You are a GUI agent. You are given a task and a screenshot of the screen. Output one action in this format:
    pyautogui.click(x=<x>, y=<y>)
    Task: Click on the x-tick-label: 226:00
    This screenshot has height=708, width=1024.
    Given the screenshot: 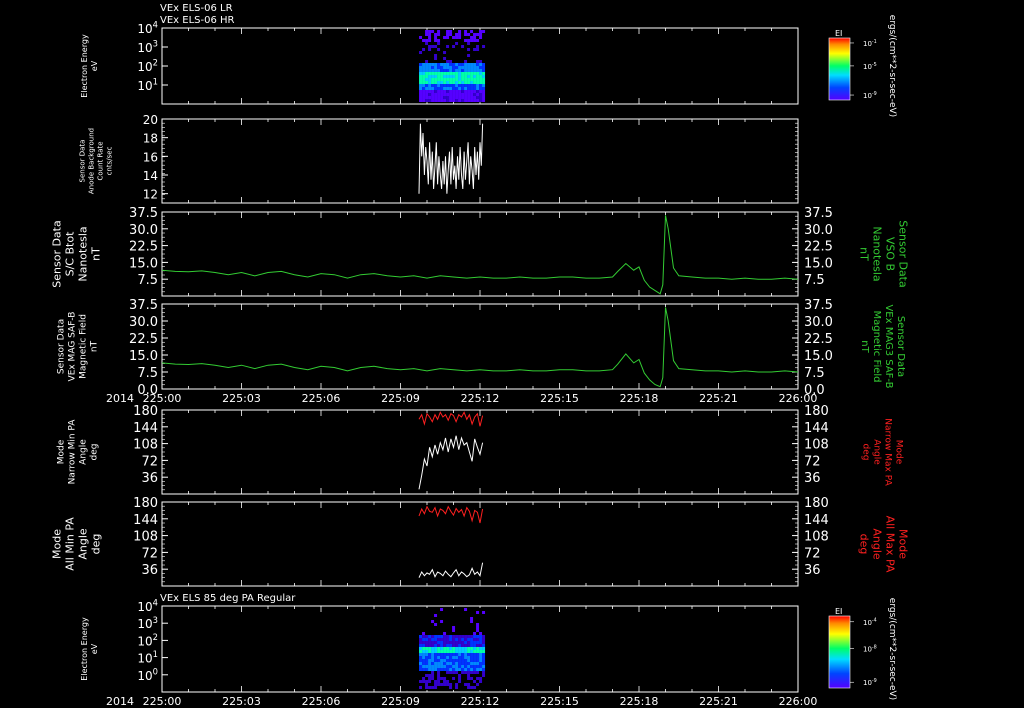 What is the action you would take?
    pyautogui.click(x=798, y=701)
    